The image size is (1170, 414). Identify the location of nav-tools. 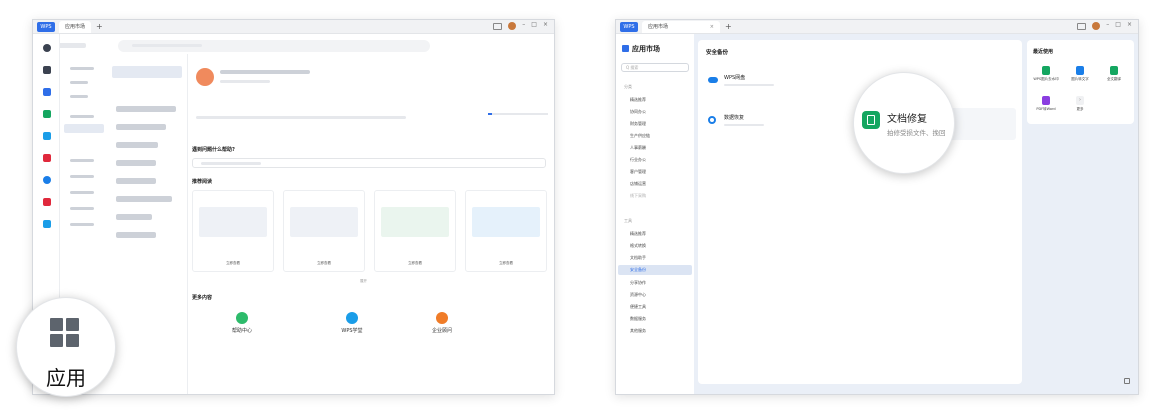
(46, 203).